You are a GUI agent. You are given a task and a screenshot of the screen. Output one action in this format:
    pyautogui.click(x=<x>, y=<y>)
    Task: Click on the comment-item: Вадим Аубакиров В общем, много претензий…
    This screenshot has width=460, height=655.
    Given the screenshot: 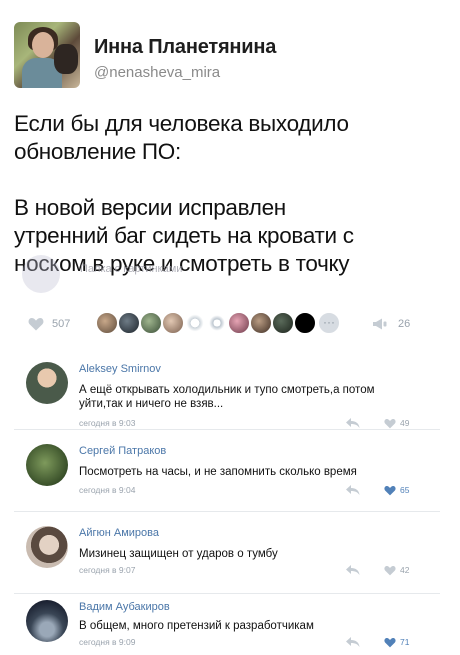 What is the action you would take?
    pyautogui.click(x=227, y=624)
    